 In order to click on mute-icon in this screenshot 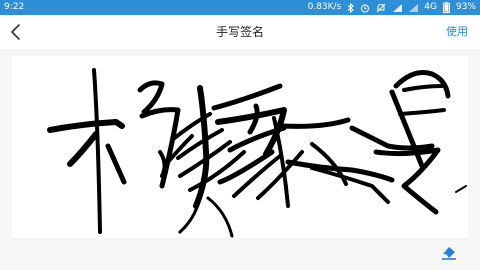, I will do `click(381, 8)`.